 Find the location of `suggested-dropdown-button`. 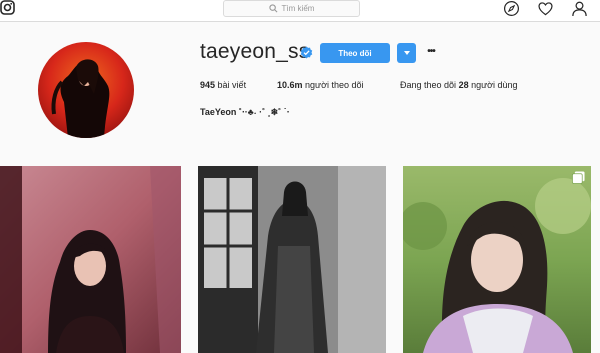

suggested-dropdown-button is located at coordinates (406, 53).